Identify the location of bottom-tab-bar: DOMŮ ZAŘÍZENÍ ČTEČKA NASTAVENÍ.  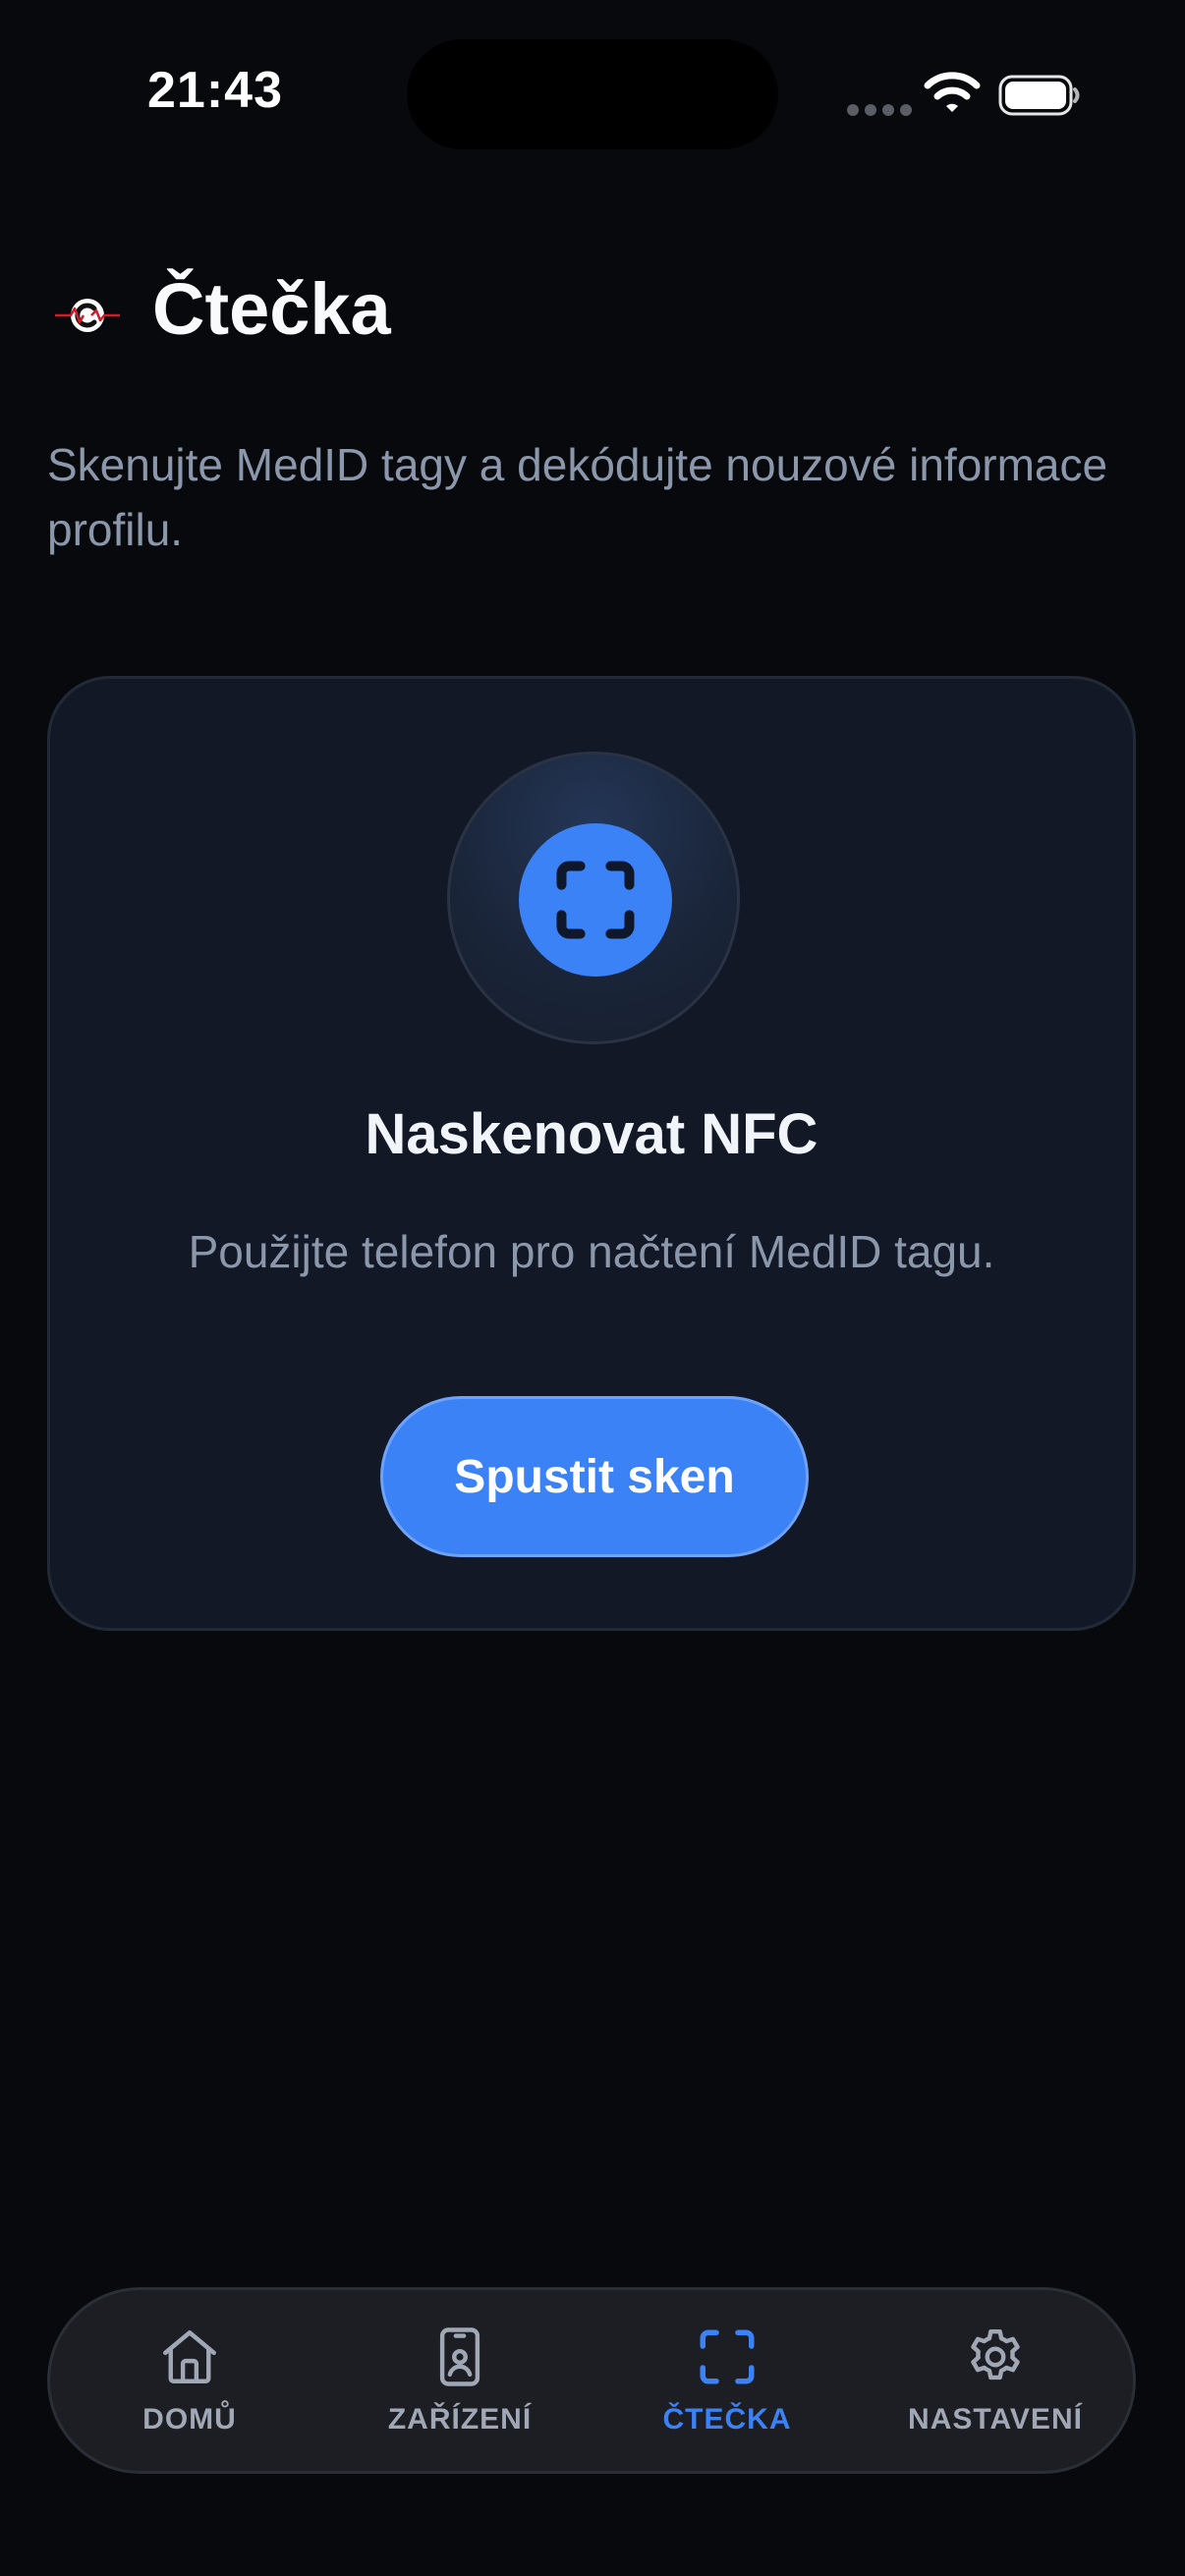
(592, 2380).